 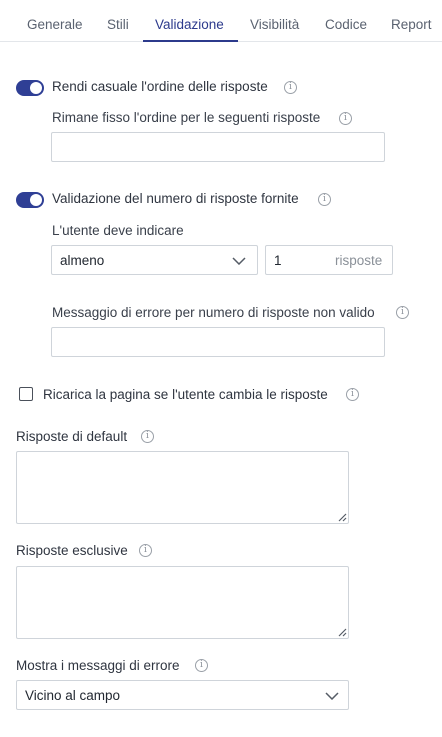 What do you see at coordinates (182, 487) in the screenshot?
I see `default-answers-textarea` at bounding box center [182, 487].